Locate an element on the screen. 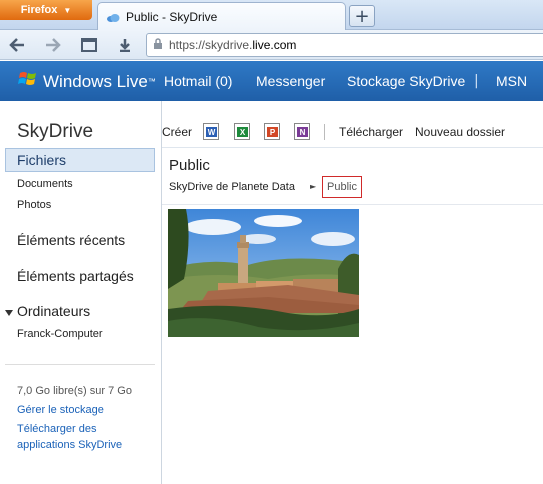 The height and width of the screenshot is (484, 543). new-folder-button: Nouveau dossier is located at coordinates (460, 132).